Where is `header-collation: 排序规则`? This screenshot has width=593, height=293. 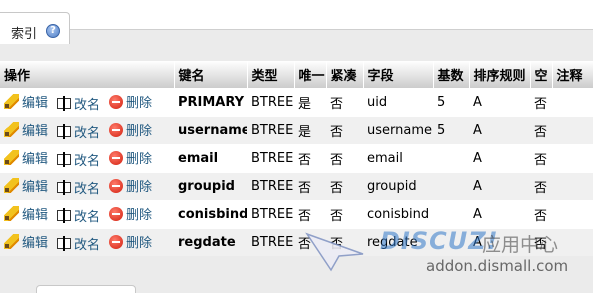 header-collation: 排序规则 is located at coordinates (499, 74).